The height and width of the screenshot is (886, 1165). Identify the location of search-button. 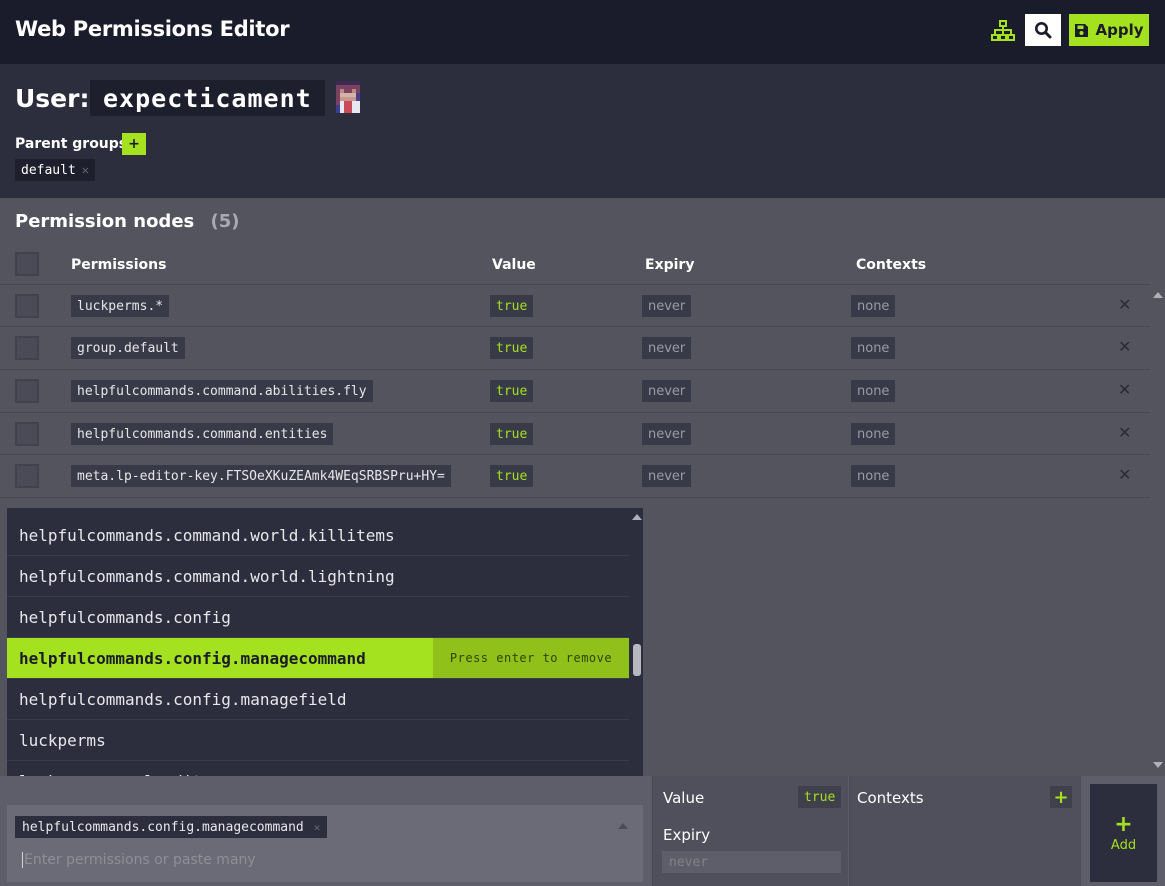
(1043, 30).